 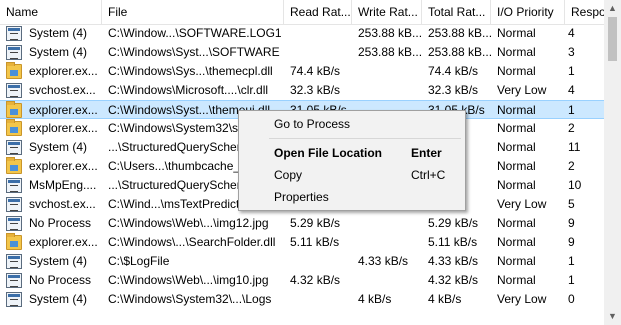 I want to click on vertical-scrollbar: ▲ ▼, so click(x=612, y=162).